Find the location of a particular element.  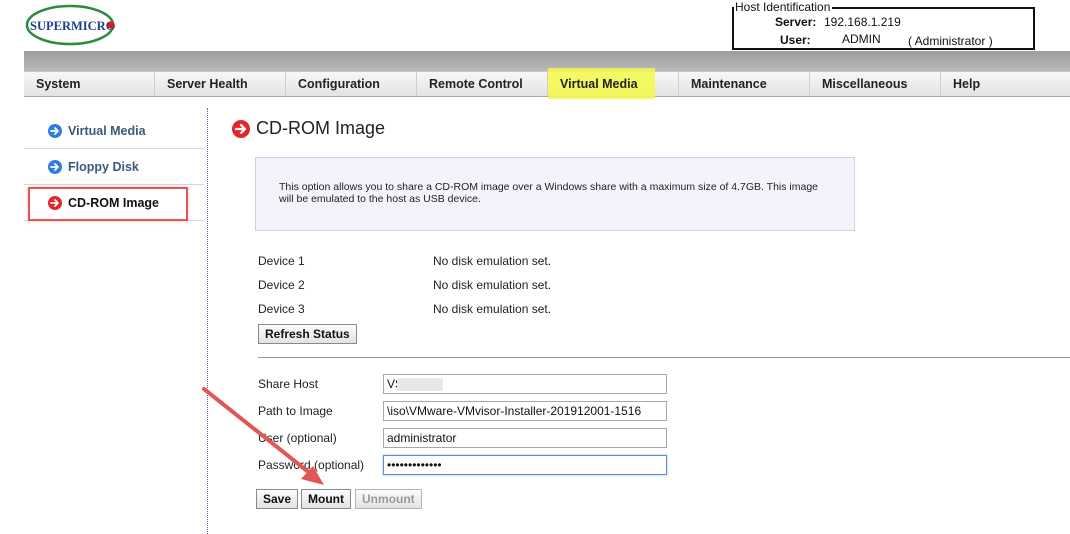

supermicro-logo: SUPERMICRO is located at coordinates (70, 25).